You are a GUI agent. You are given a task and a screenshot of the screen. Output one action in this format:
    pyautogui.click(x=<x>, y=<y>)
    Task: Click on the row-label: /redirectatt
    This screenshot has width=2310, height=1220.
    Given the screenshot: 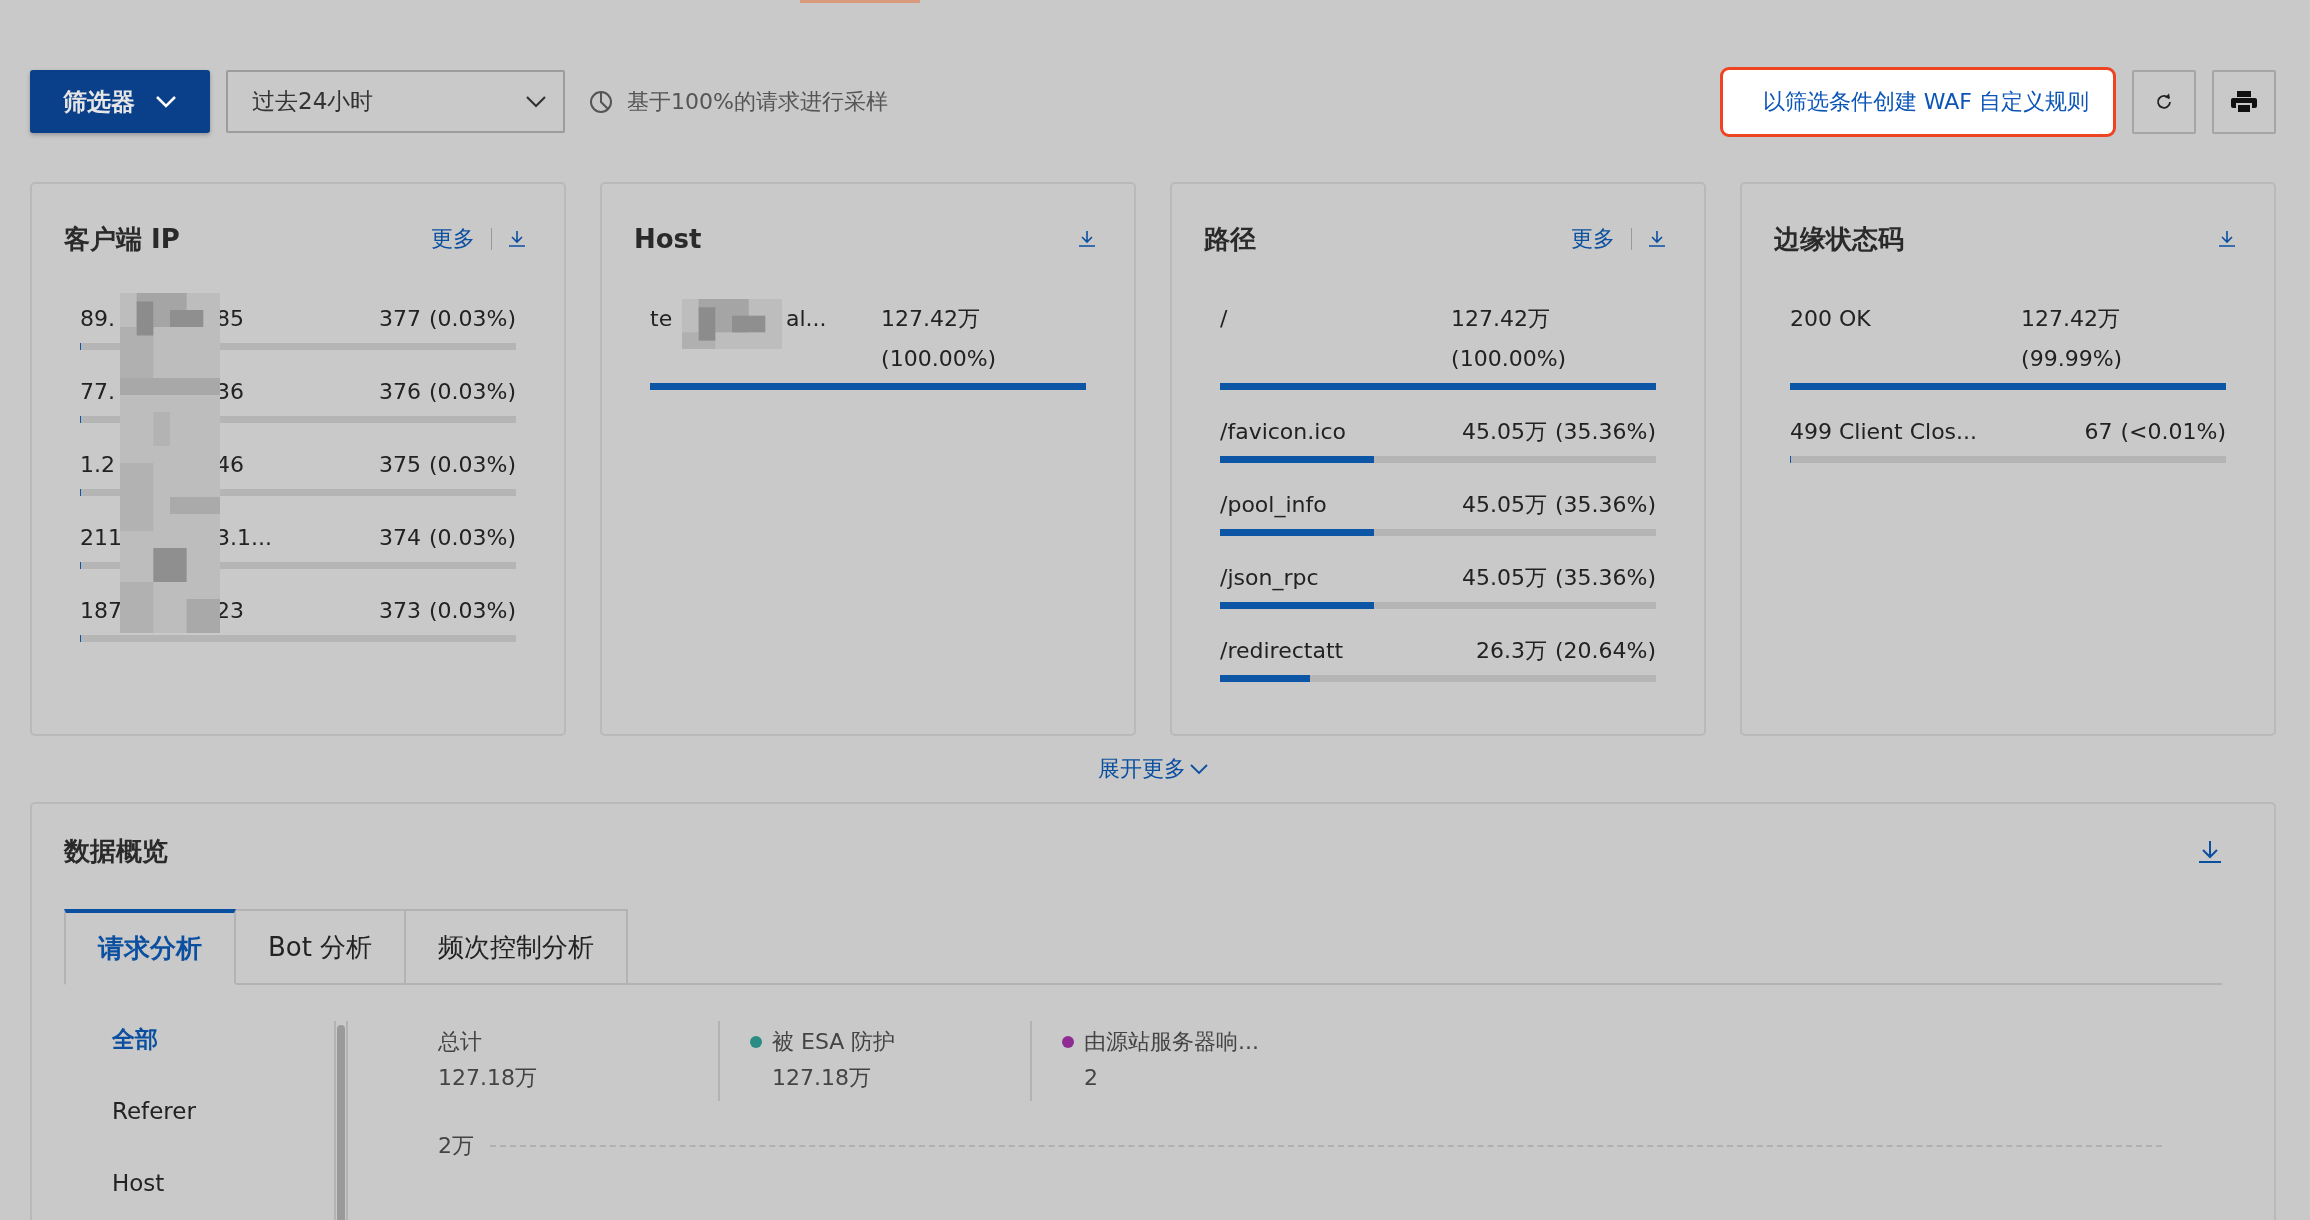 What is the action you would take?
    pyautogui.click(x=1282, y=651)
    